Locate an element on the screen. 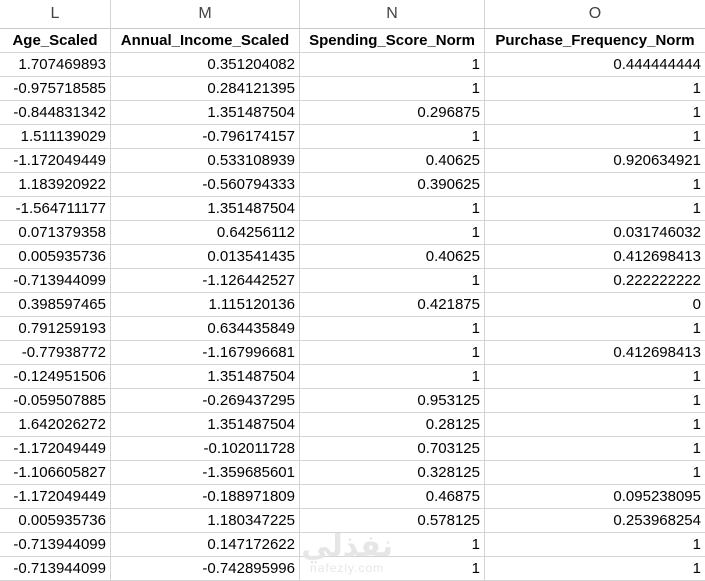  table-cell: -0.124951506 is located at coordinates (55, 377).